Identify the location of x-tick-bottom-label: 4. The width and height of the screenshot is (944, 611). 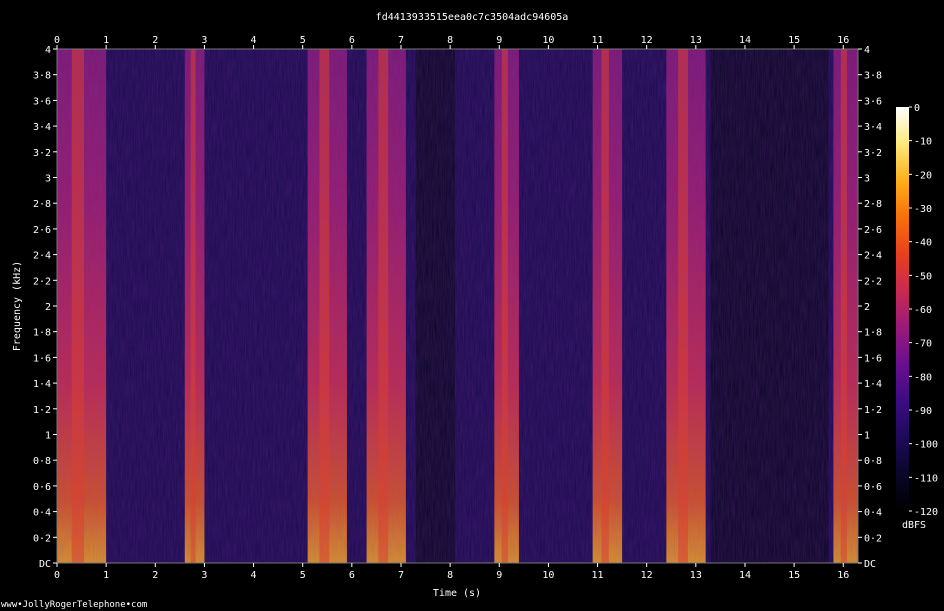
(254, 575).